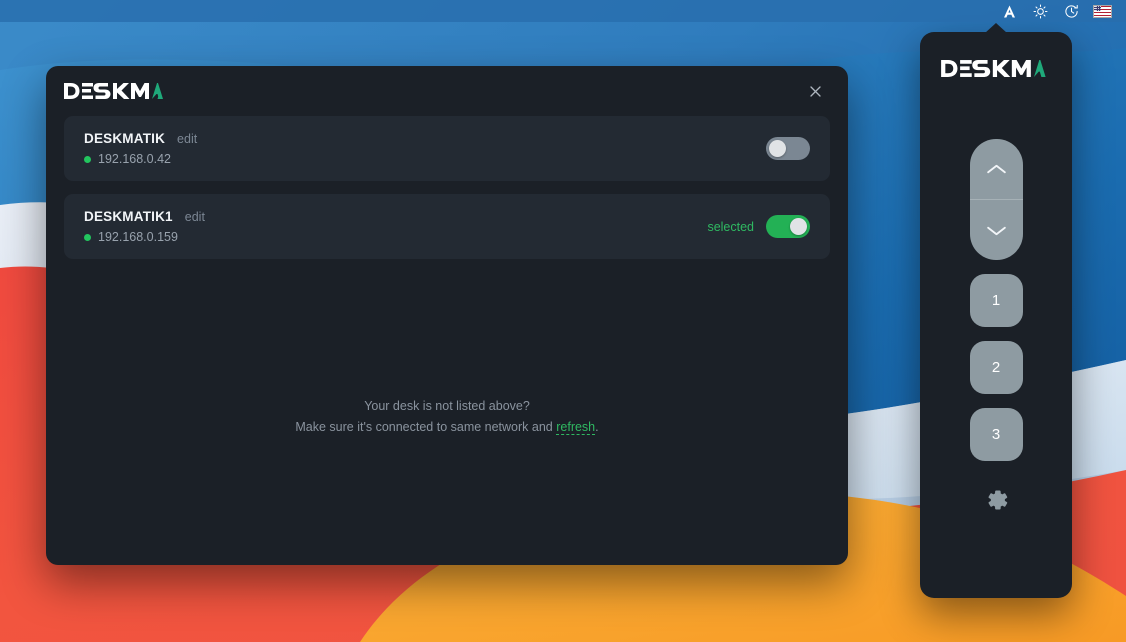  Describe the element at coordinates (116, 91) in the screenshot. I see `deskmatik-logo` at that location.